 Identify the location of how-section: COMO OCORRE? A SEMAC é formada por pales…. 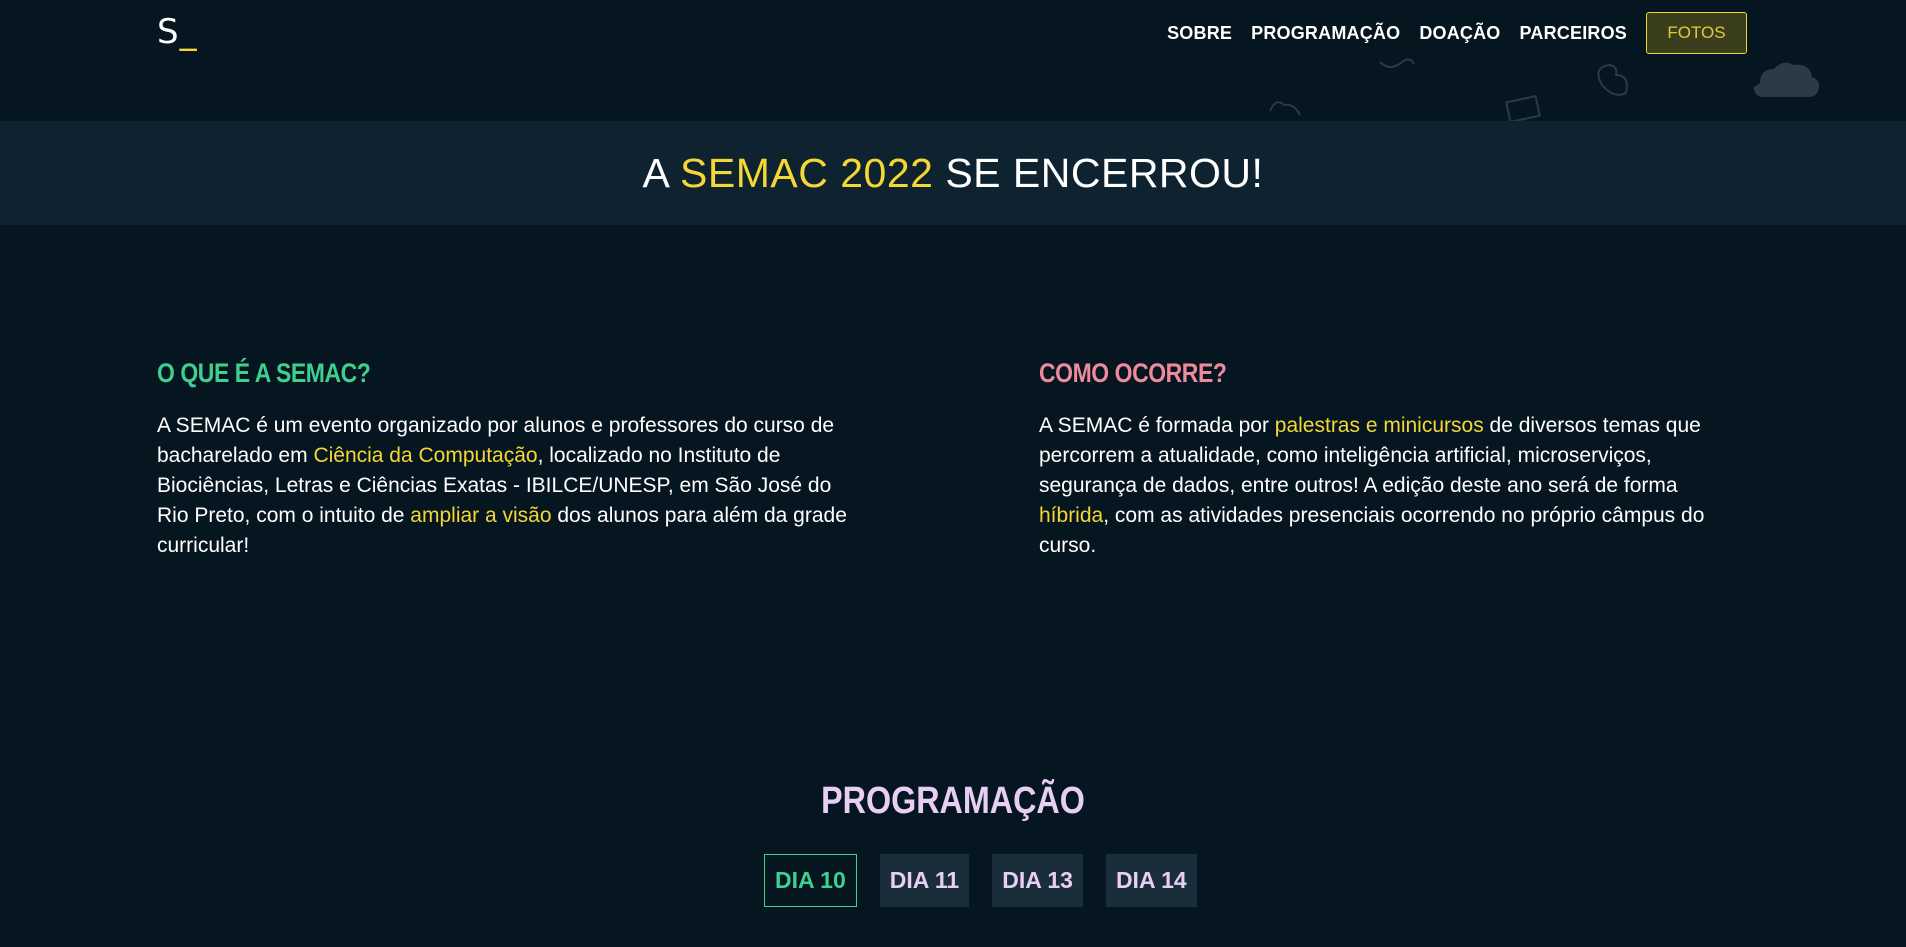
(1394, 459).